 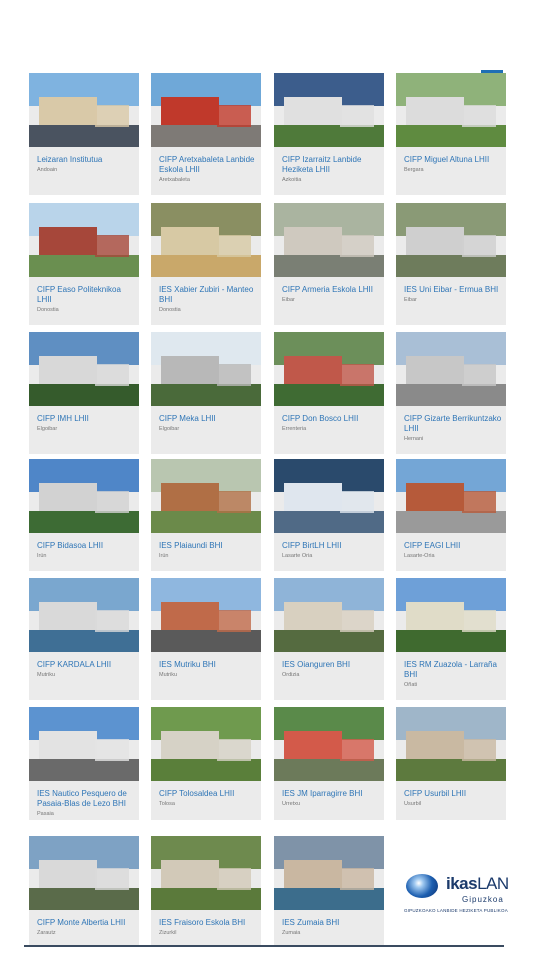 What do you see at coordinates (86, 546) in the screenshot?
I see `school-name-link: CIFP Bidasoa LHII` at bounding box center [86, 546].